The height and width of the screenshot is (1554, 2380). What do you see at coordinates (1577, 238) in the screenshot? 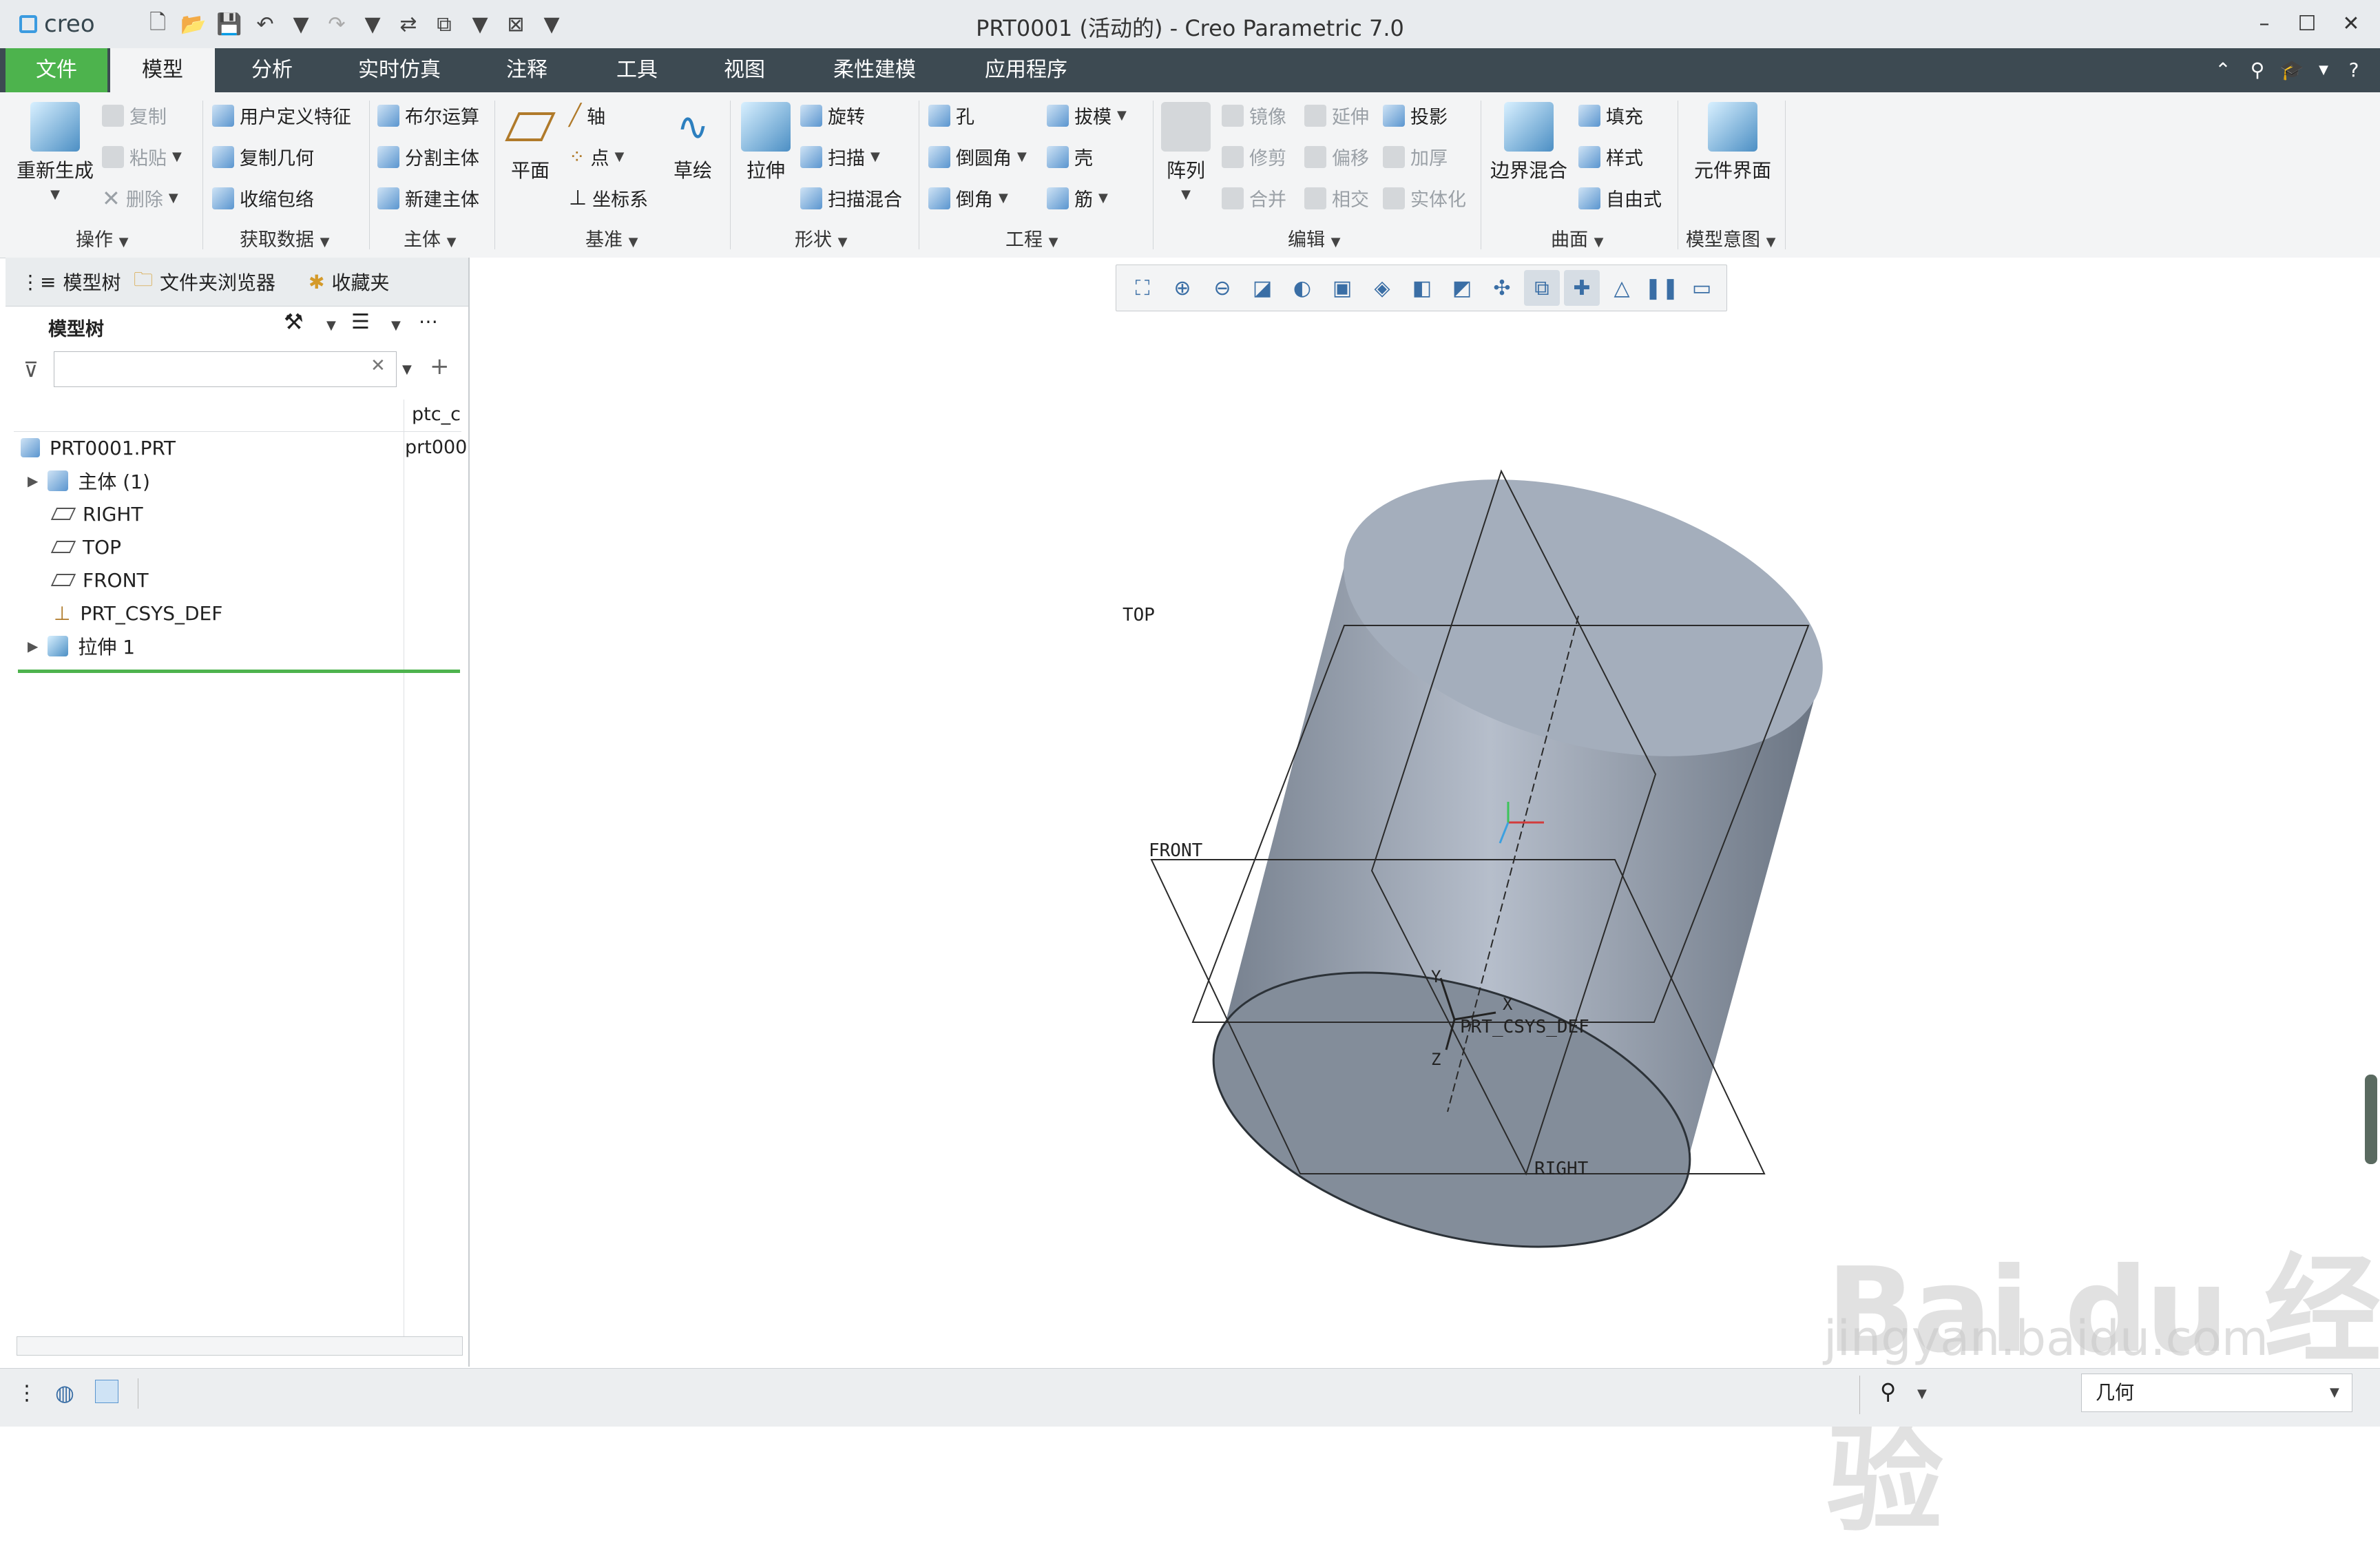
I see `group-surfaces: 曲面 ▼` at bounding box center [1577, 238].